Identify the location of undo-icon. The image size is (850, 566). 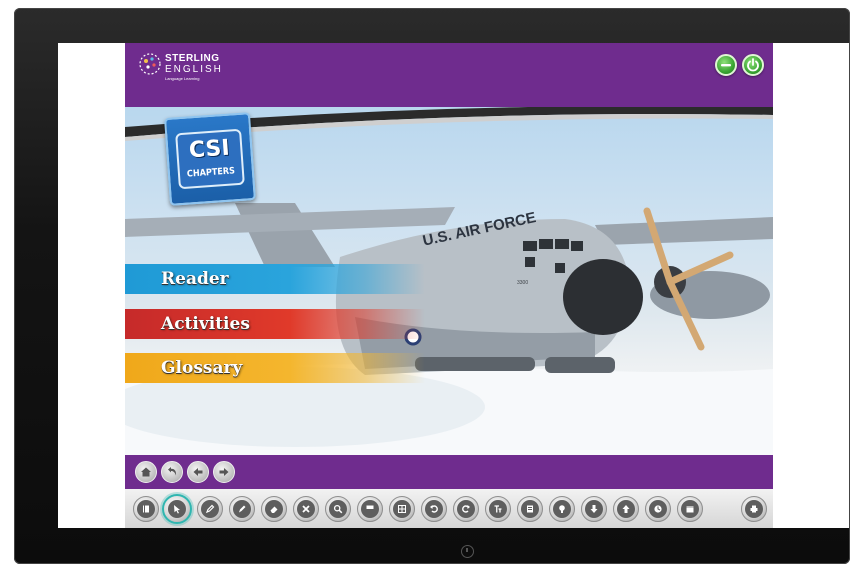
(434, 509).